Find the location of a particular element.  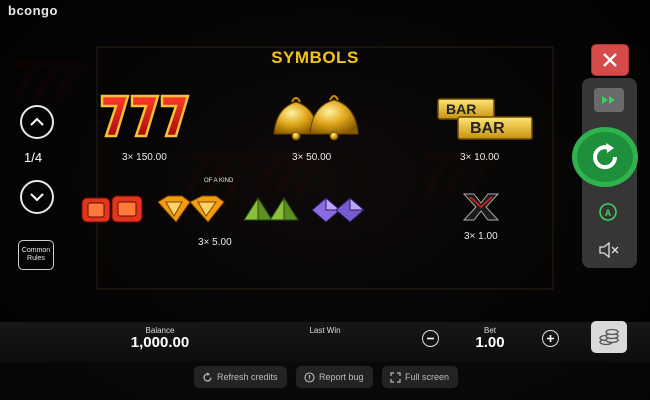

refresh-credits-button: Refresh credits is located at coordinates (240, 377).